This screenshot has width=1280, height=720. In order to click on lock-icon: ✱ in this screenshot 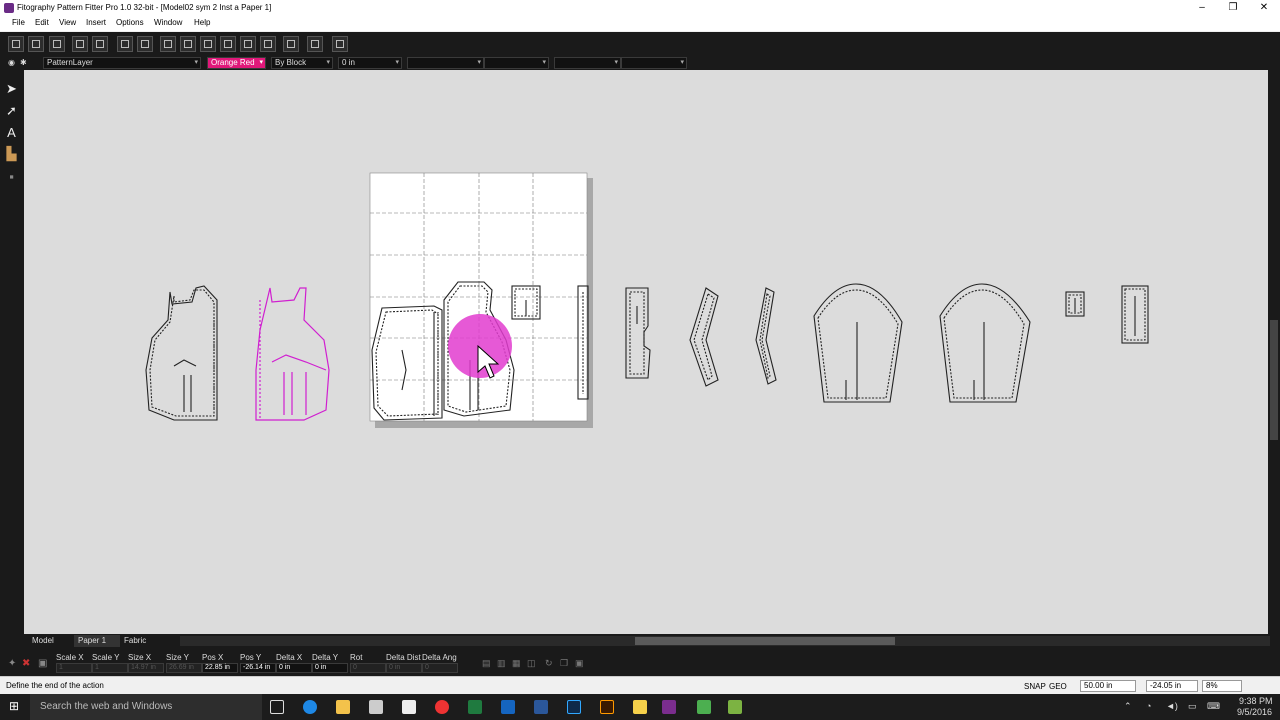, I will do `click(23, 62)`.